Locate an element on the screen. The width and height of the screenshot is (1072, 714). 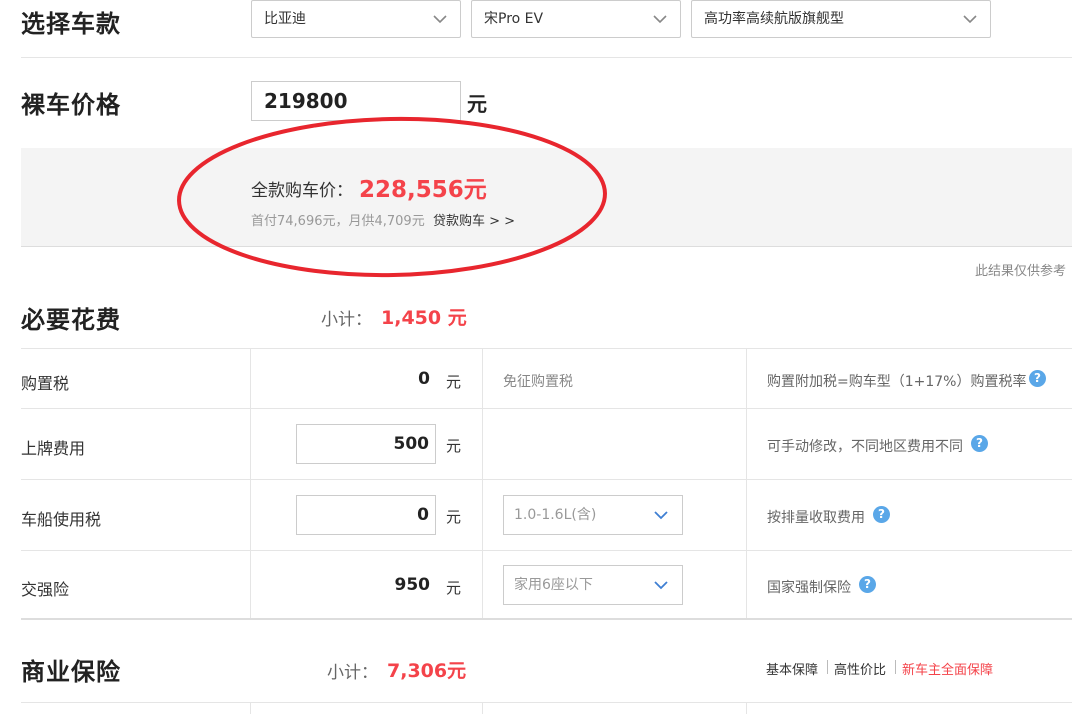
compulsory-insurance-label: 交强险 is located at coordinates (45, 589).